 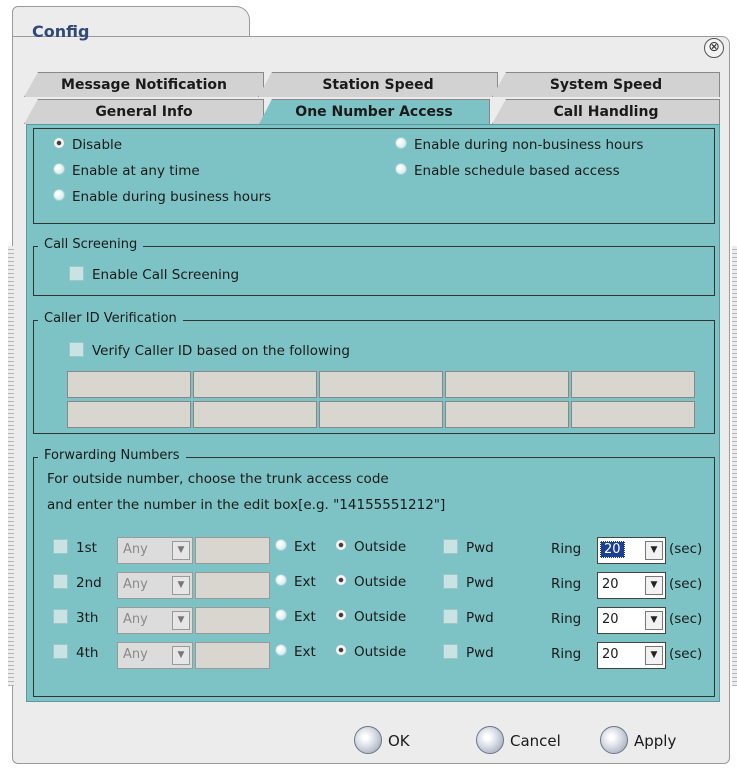 What do you see at coordinates (144, 84) in the screenshot?
I see `tab-message-notification: Message Notification` at bounding box center [144, 84].